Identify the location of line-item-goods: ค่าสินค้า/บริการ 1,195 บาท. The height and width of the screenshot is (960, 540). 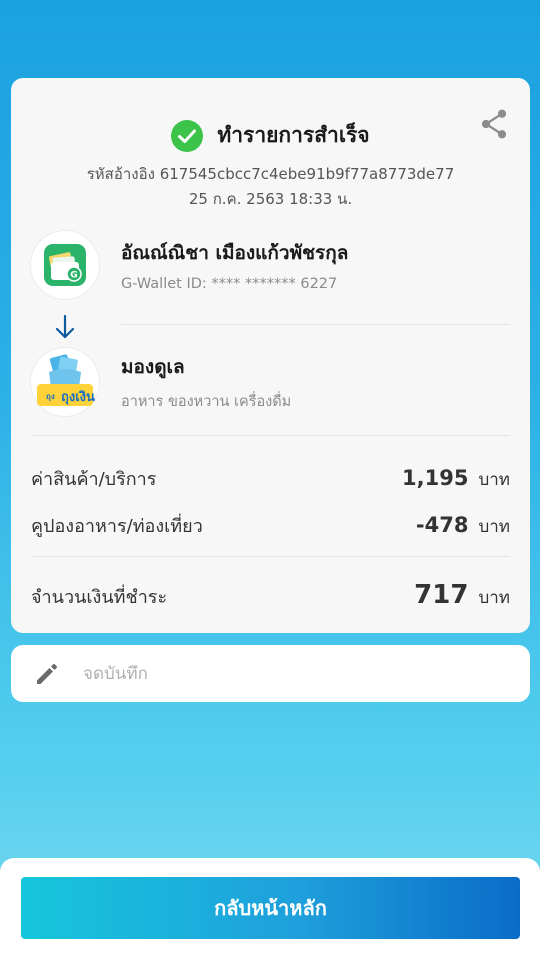
(270, 478).